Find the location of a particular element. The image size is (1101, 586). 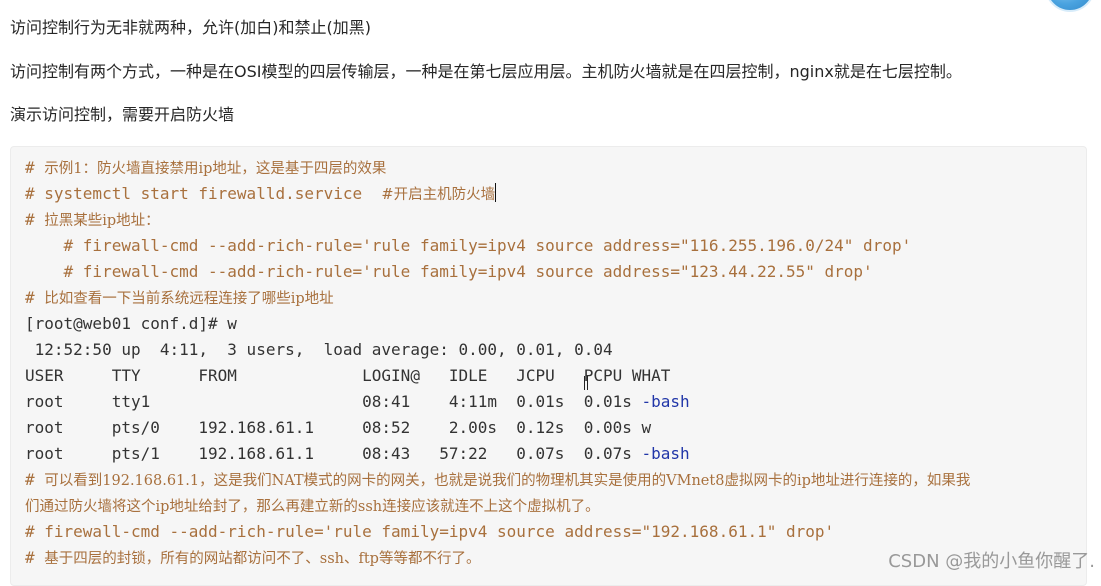

code-comment-line: # 基于四层的封锁，所有的网站都访问不了、ssh、ftp等等都不行了。 is located at coordinates (253, 557).